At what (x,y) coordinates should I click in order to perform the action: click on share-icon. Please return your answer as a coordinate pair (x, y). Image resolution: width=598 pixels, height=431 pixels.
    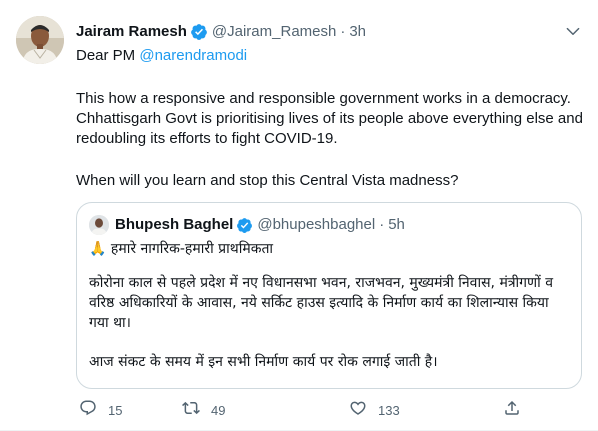
    Looking at the image, I should click on (512, 410).